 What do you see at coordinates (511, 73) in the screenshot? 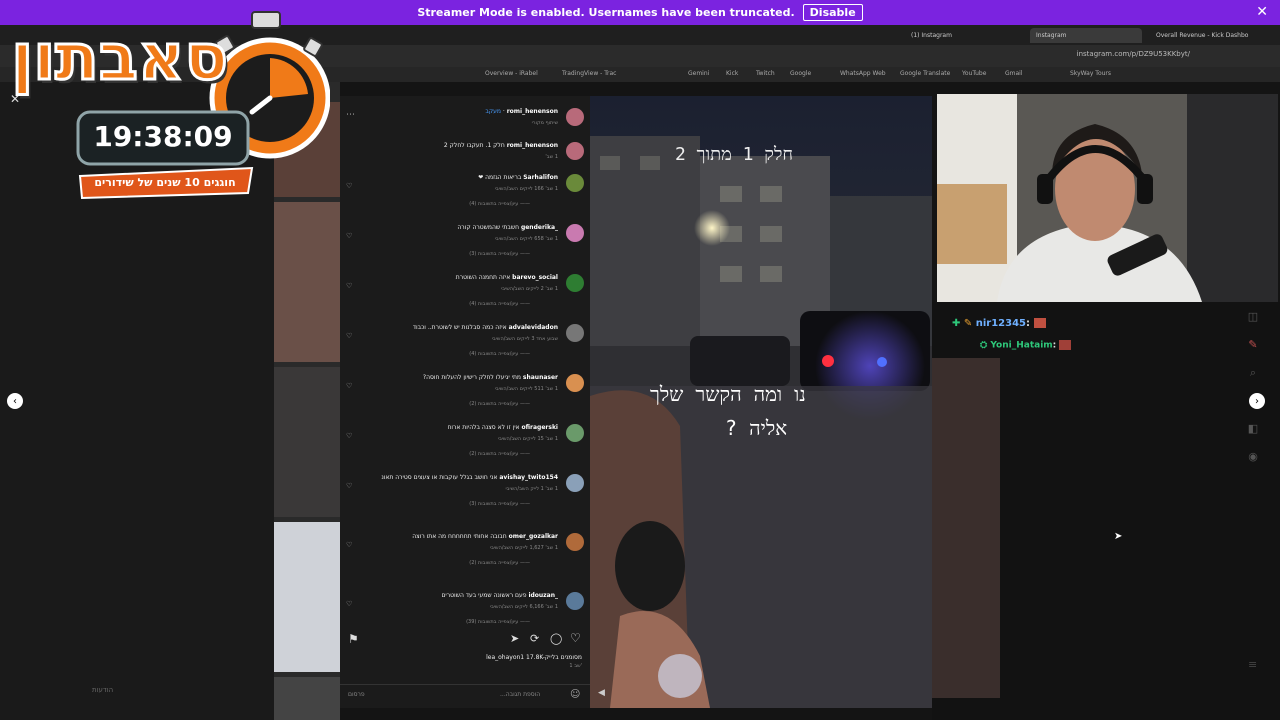
I see `bookmark: Overview - iRabel` at bounding box center [511, 73].